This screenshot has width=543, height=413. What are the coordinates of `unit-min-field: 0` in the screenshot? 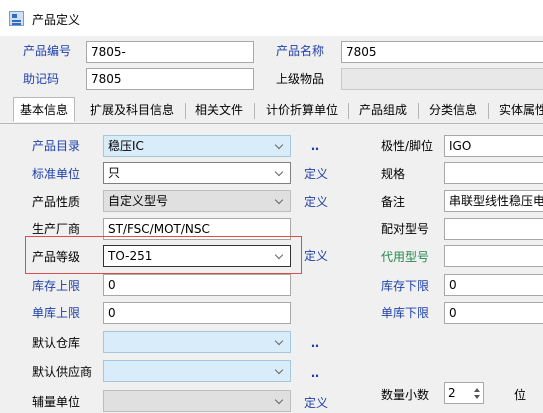 It's located at (493, 313).